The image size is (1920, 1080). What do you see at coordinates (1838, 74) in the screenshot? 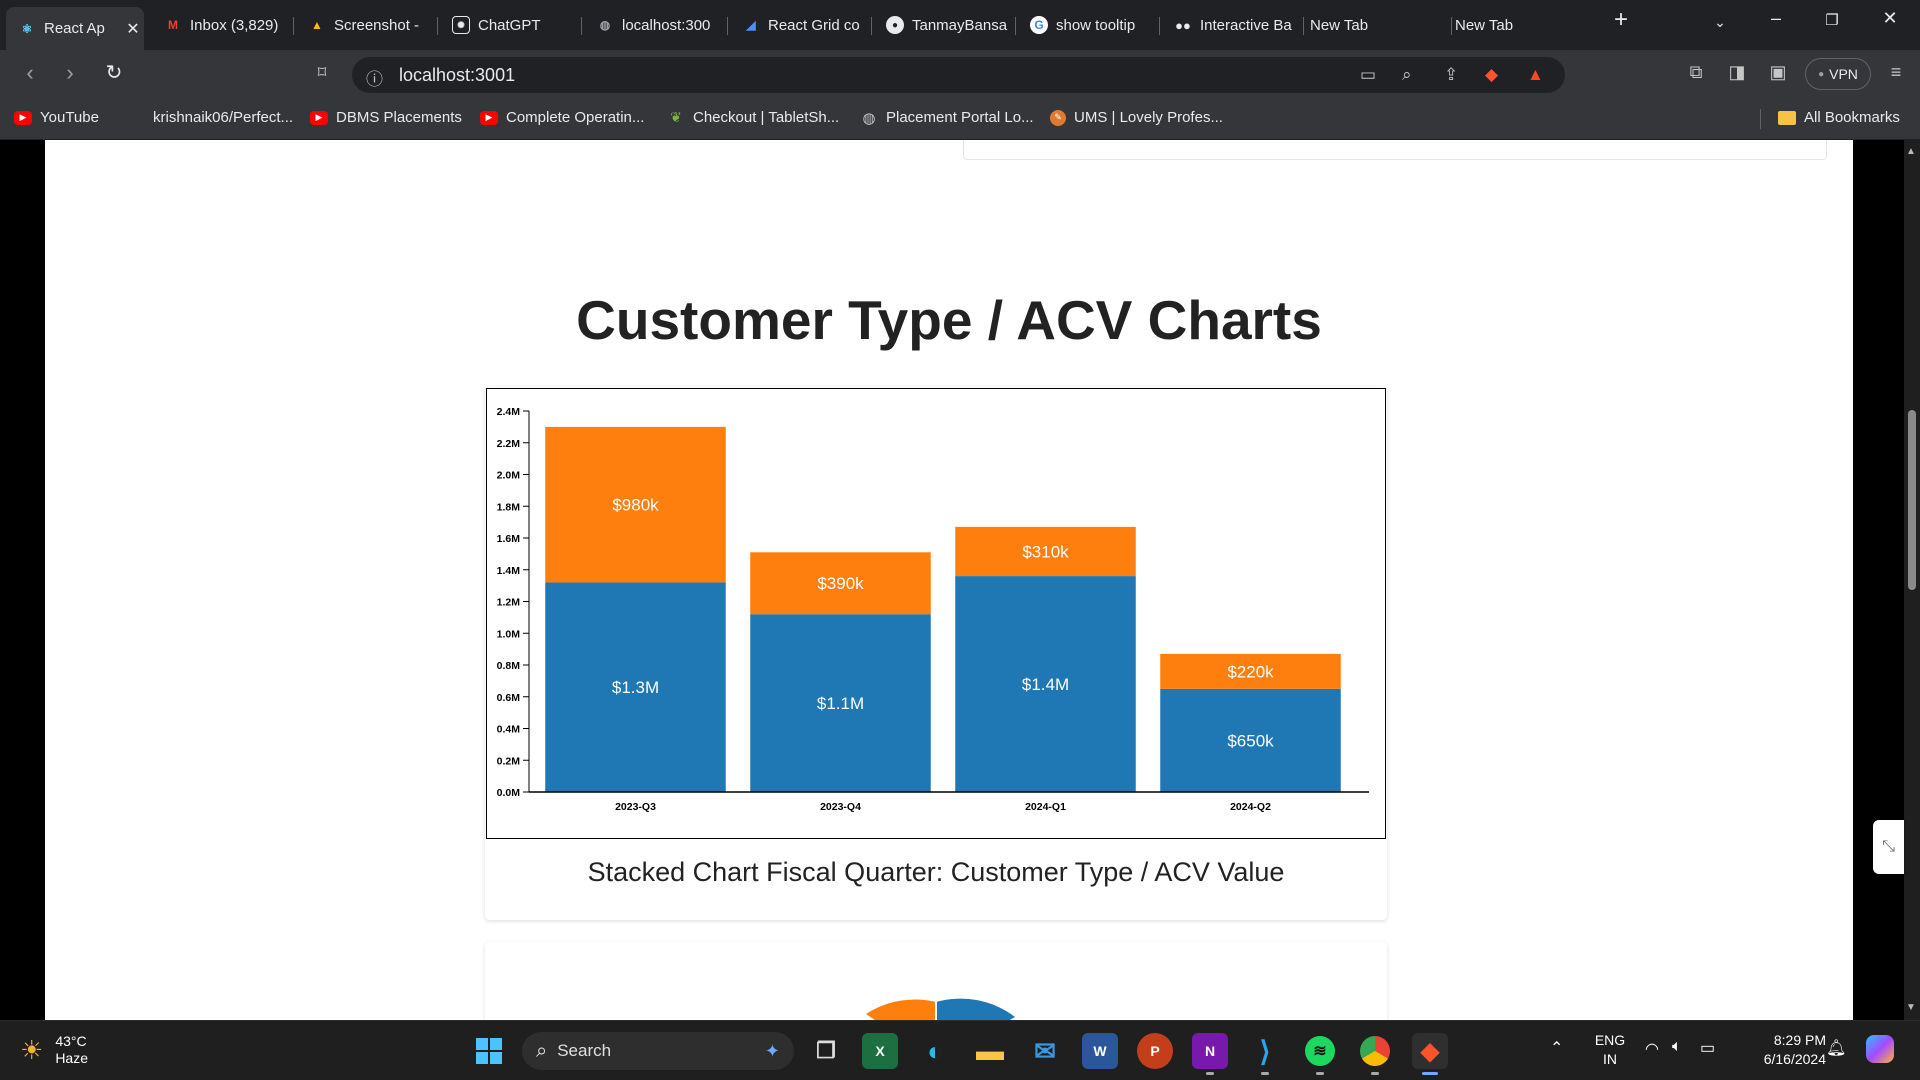
I see `vpn-button: ● VPN` at bounding box center [1838, 74].